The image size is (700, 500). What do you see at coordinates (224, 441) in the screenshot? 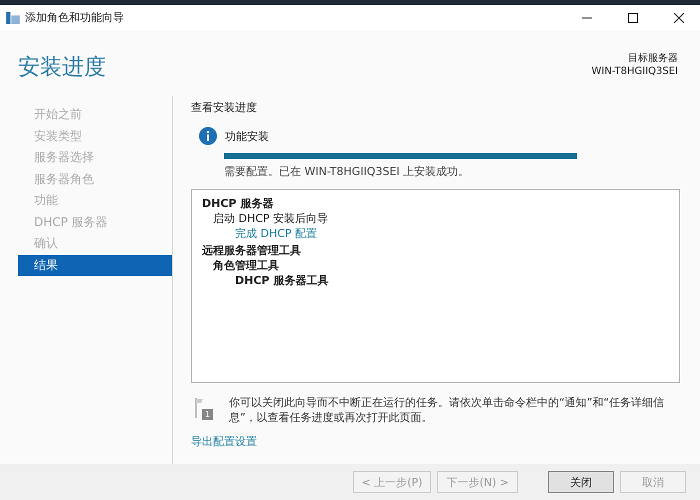
I see `export-settings-link: 导出配置设置` at bounding box center [224, 441].